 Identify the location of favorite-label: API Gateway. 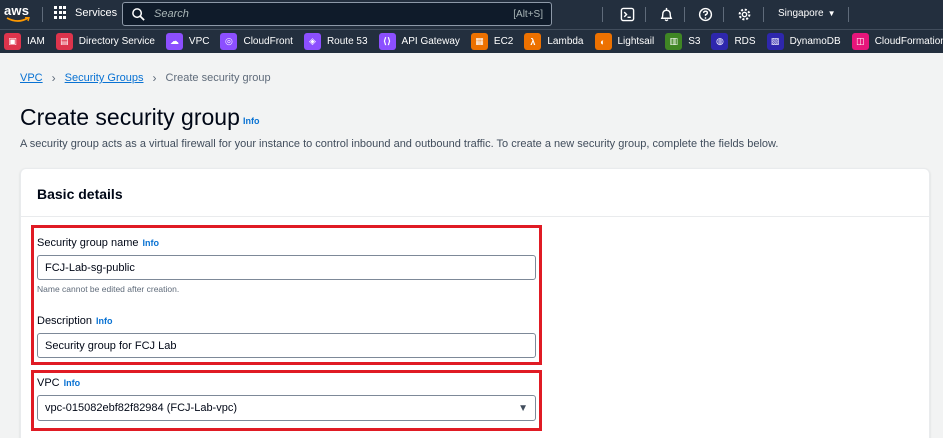
(430, 41).